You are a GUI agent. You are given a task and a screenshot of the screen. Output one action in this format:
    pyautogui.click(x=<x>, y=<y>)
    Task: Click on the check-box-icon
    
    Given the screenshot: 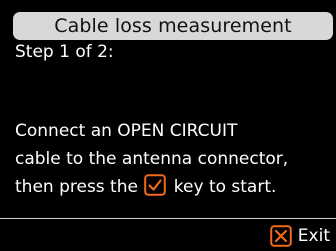 What is the action you would take?
    pyautogui.click(x=155, y=185)
    